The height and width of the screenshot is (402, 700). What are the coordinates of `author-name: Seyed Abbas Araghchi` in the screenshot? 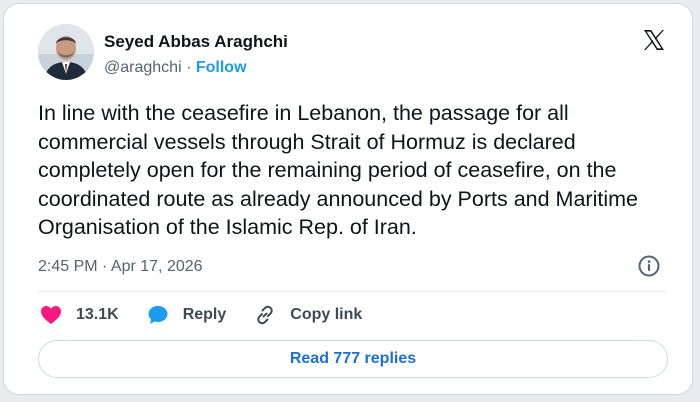 It's located at (196, 42).